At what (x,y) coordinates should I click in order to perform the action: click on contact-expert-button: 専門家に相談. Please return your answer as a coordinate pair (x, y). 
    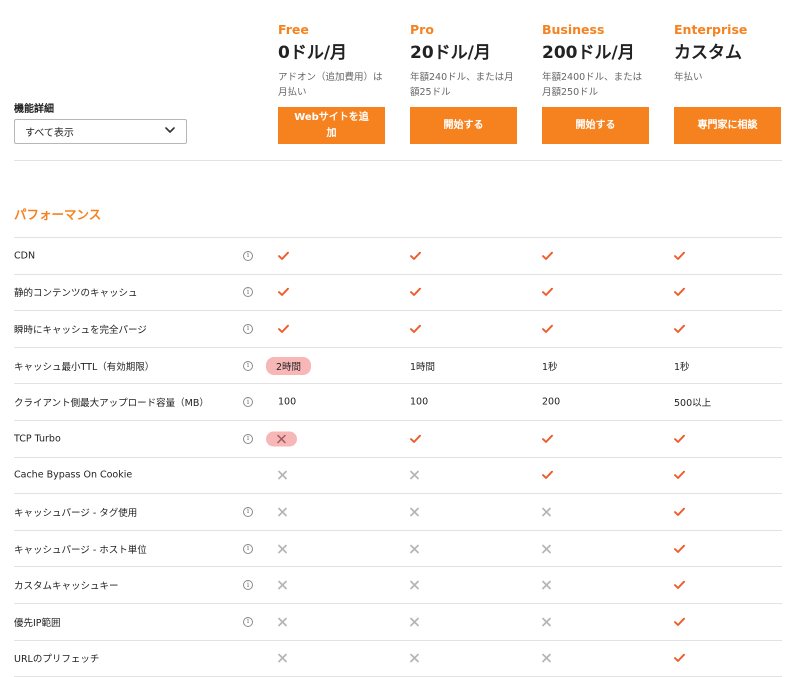
    Looking at the image, I should click on (727, 125).